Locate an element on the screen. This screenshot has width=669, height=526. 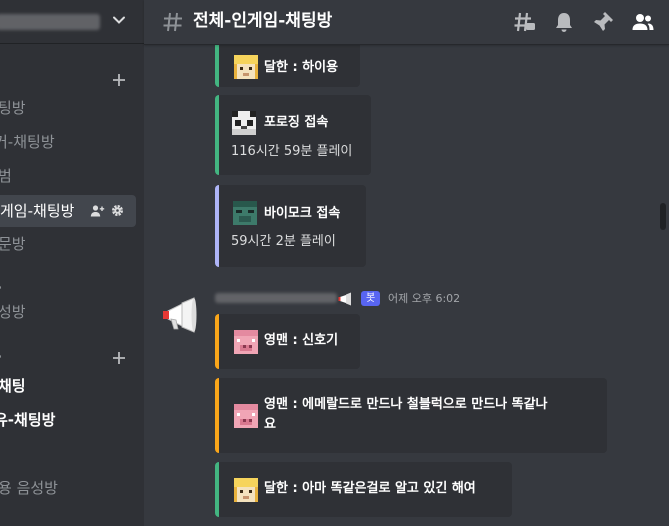
bot-username-redacted is located at coordinates (276, 298).